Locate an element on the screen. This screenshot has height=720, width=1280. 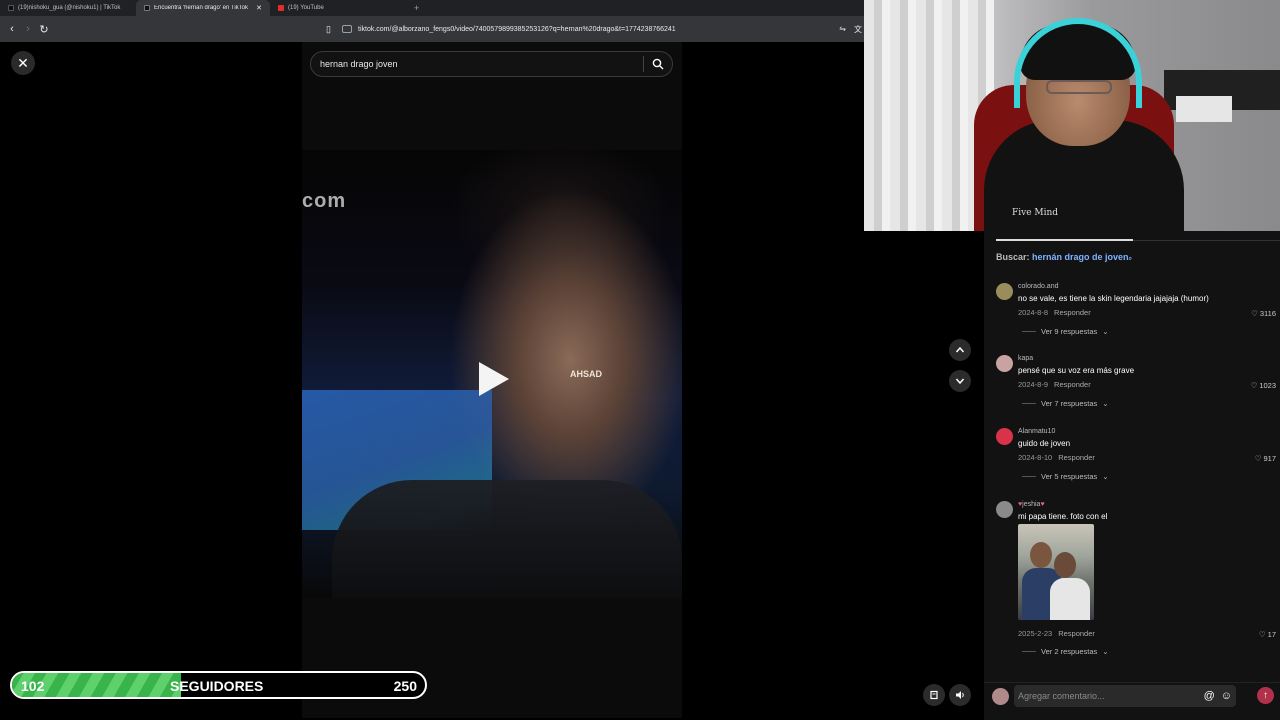
followers-goal-bar: 102 SEGUIDORES 250 is located at coordinates (218, 685).